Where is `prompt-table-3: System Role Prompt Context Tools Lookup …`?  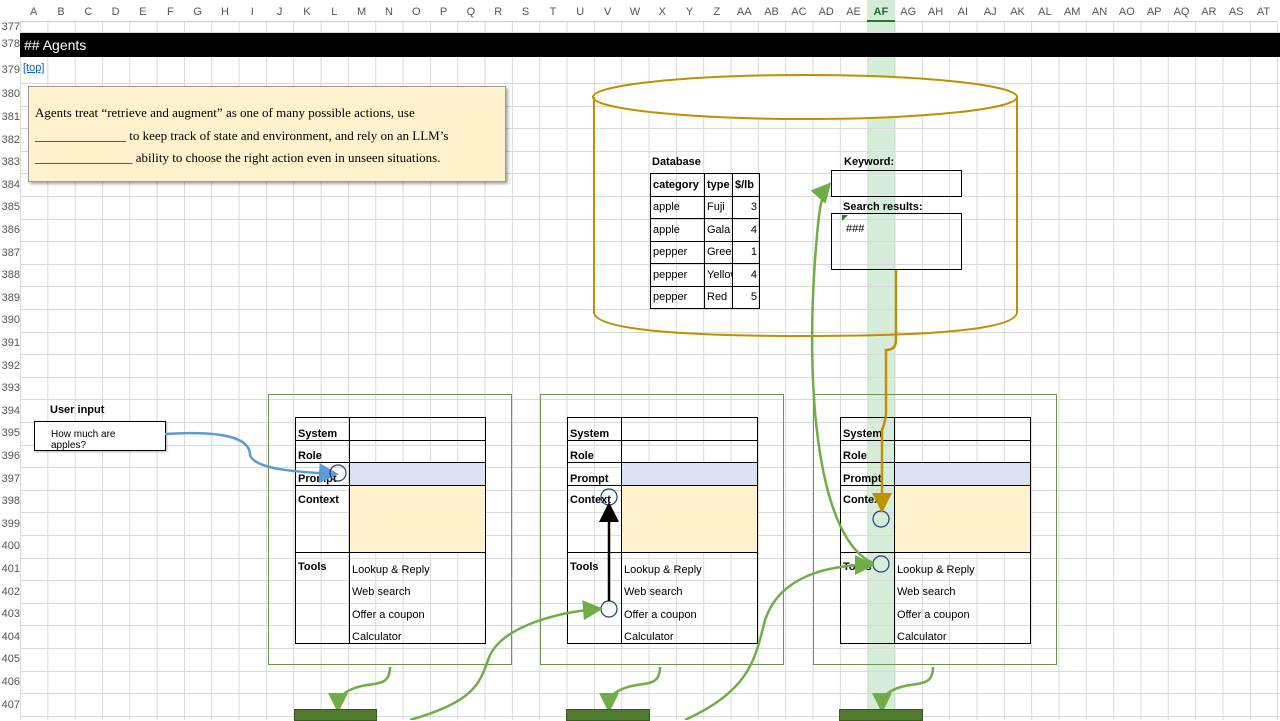 prompt-table-3: System Role Prompt Context Tools Lookup … is located at coordinates (935, 530).